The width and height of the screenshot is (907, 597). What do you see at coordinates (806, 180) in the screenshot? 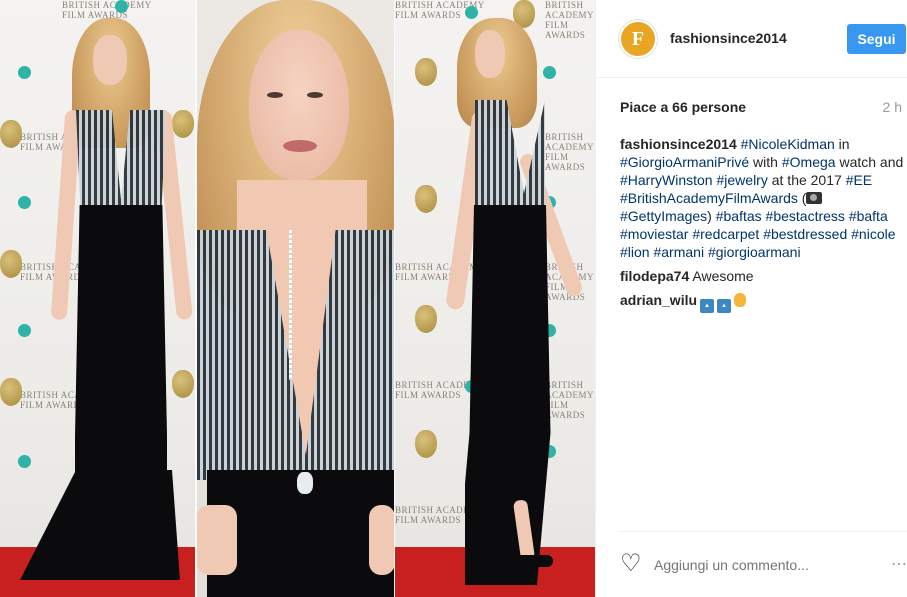
I see `caption-text: at the 2017` at bounding box center [806, 180].